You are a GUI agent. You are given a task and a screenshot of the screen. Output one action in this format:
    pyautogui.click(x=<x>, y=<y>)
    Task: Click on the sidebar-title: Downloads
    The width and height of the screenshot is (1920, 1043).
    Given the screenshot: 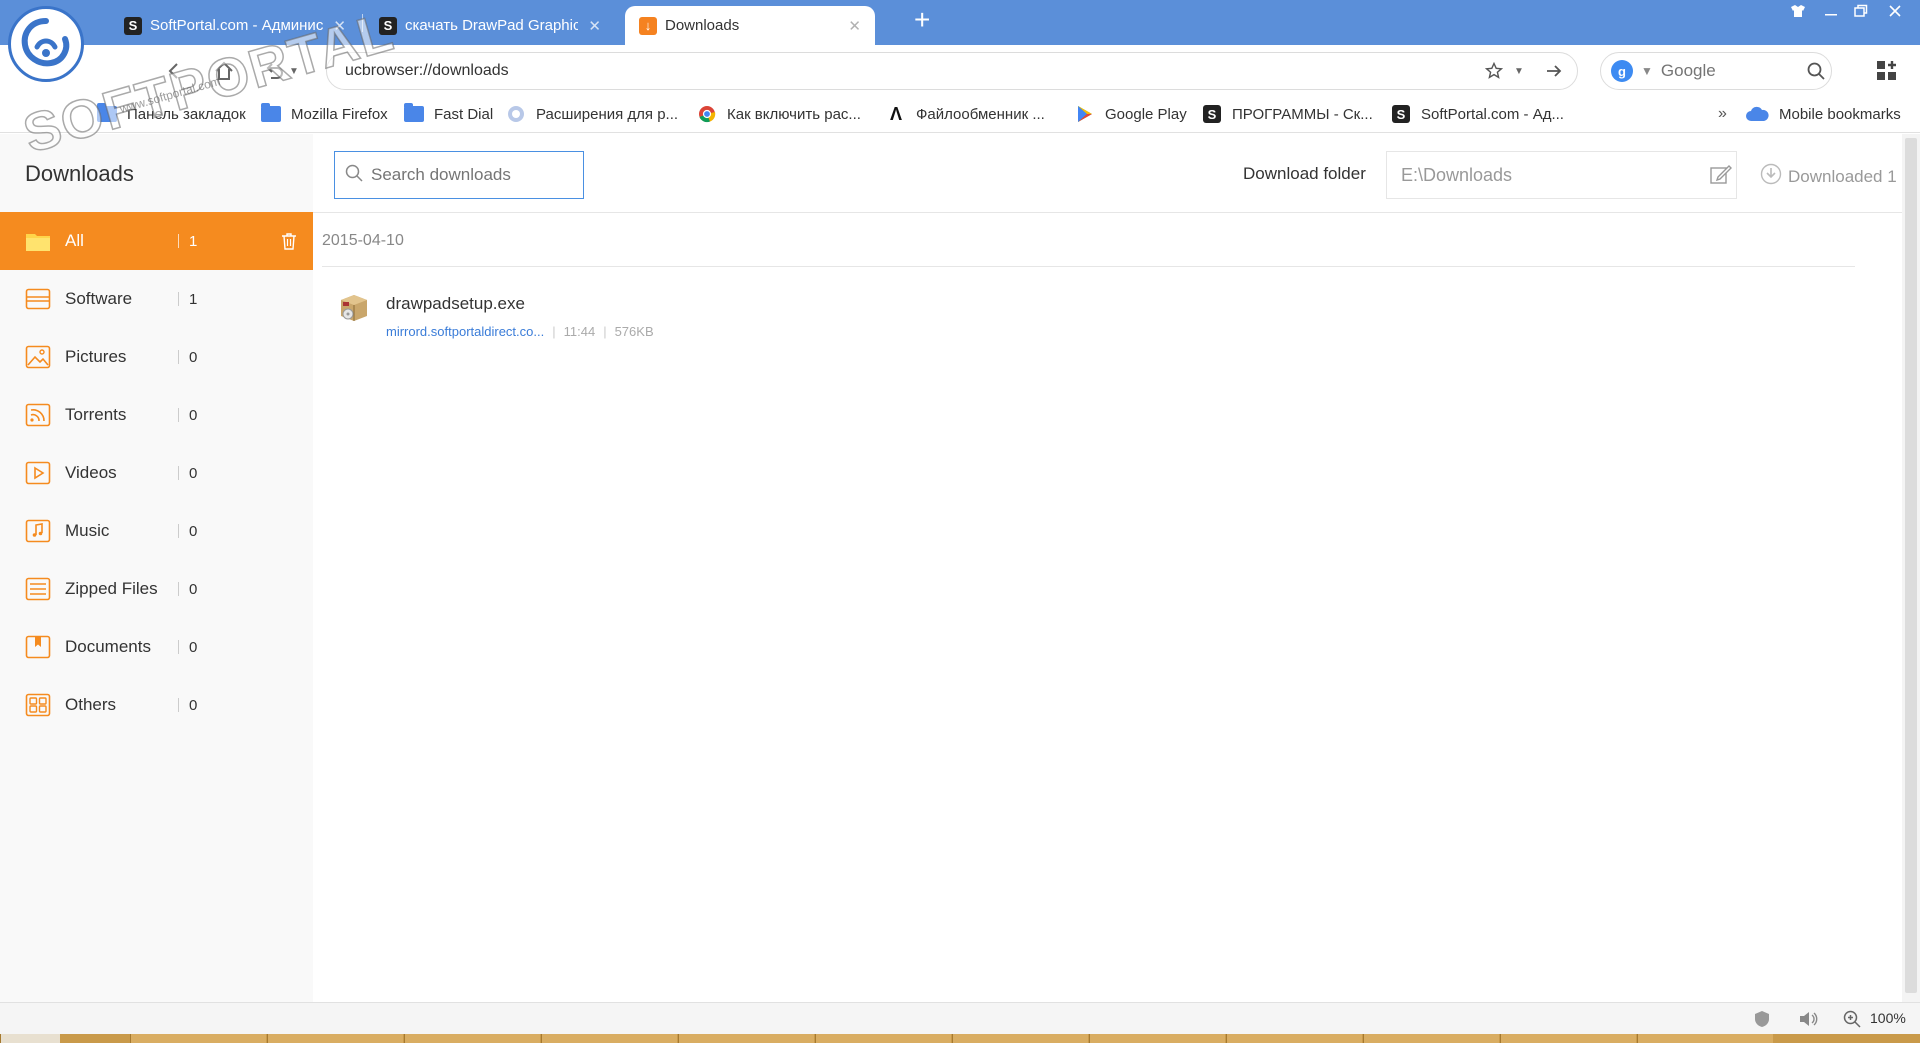 What is the action you would take?
    pyautogui.click(x=79, y=173)
    